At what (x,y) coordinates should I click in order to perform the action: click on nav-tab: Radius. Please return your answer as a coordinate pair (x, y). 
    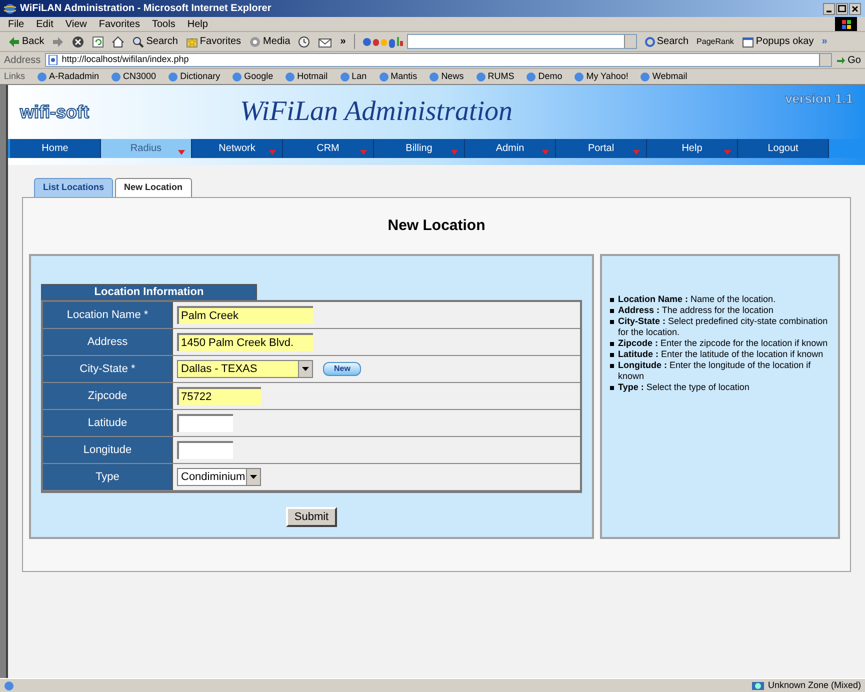
    Looking at the image, I should click on (146, 148).